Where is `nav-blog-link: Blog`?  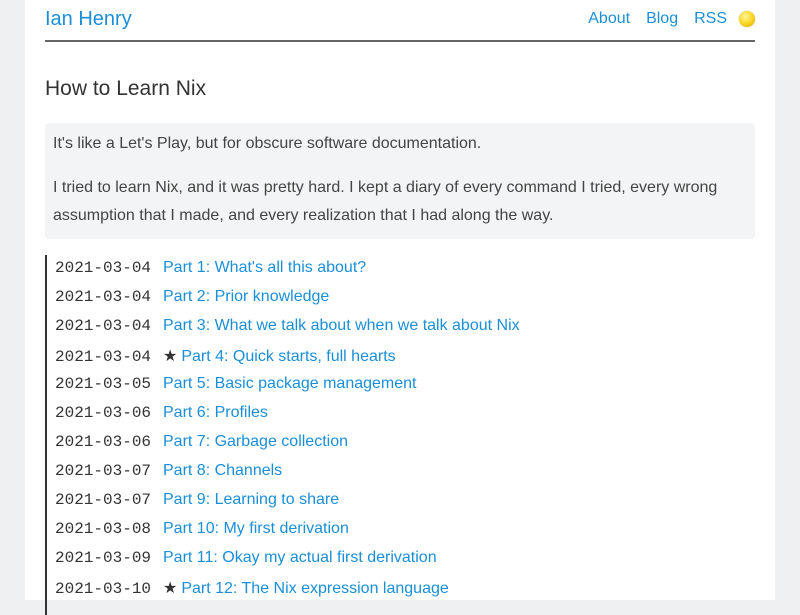 nav-blog-link: Blog is located at coordinates (662, 19).